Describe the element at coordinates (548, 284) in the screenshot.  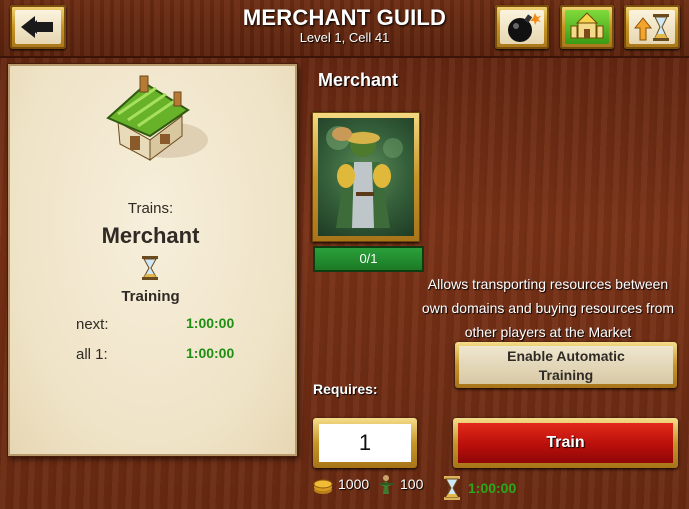
I see `description-line-1: Allows transporting resources between` at that location.